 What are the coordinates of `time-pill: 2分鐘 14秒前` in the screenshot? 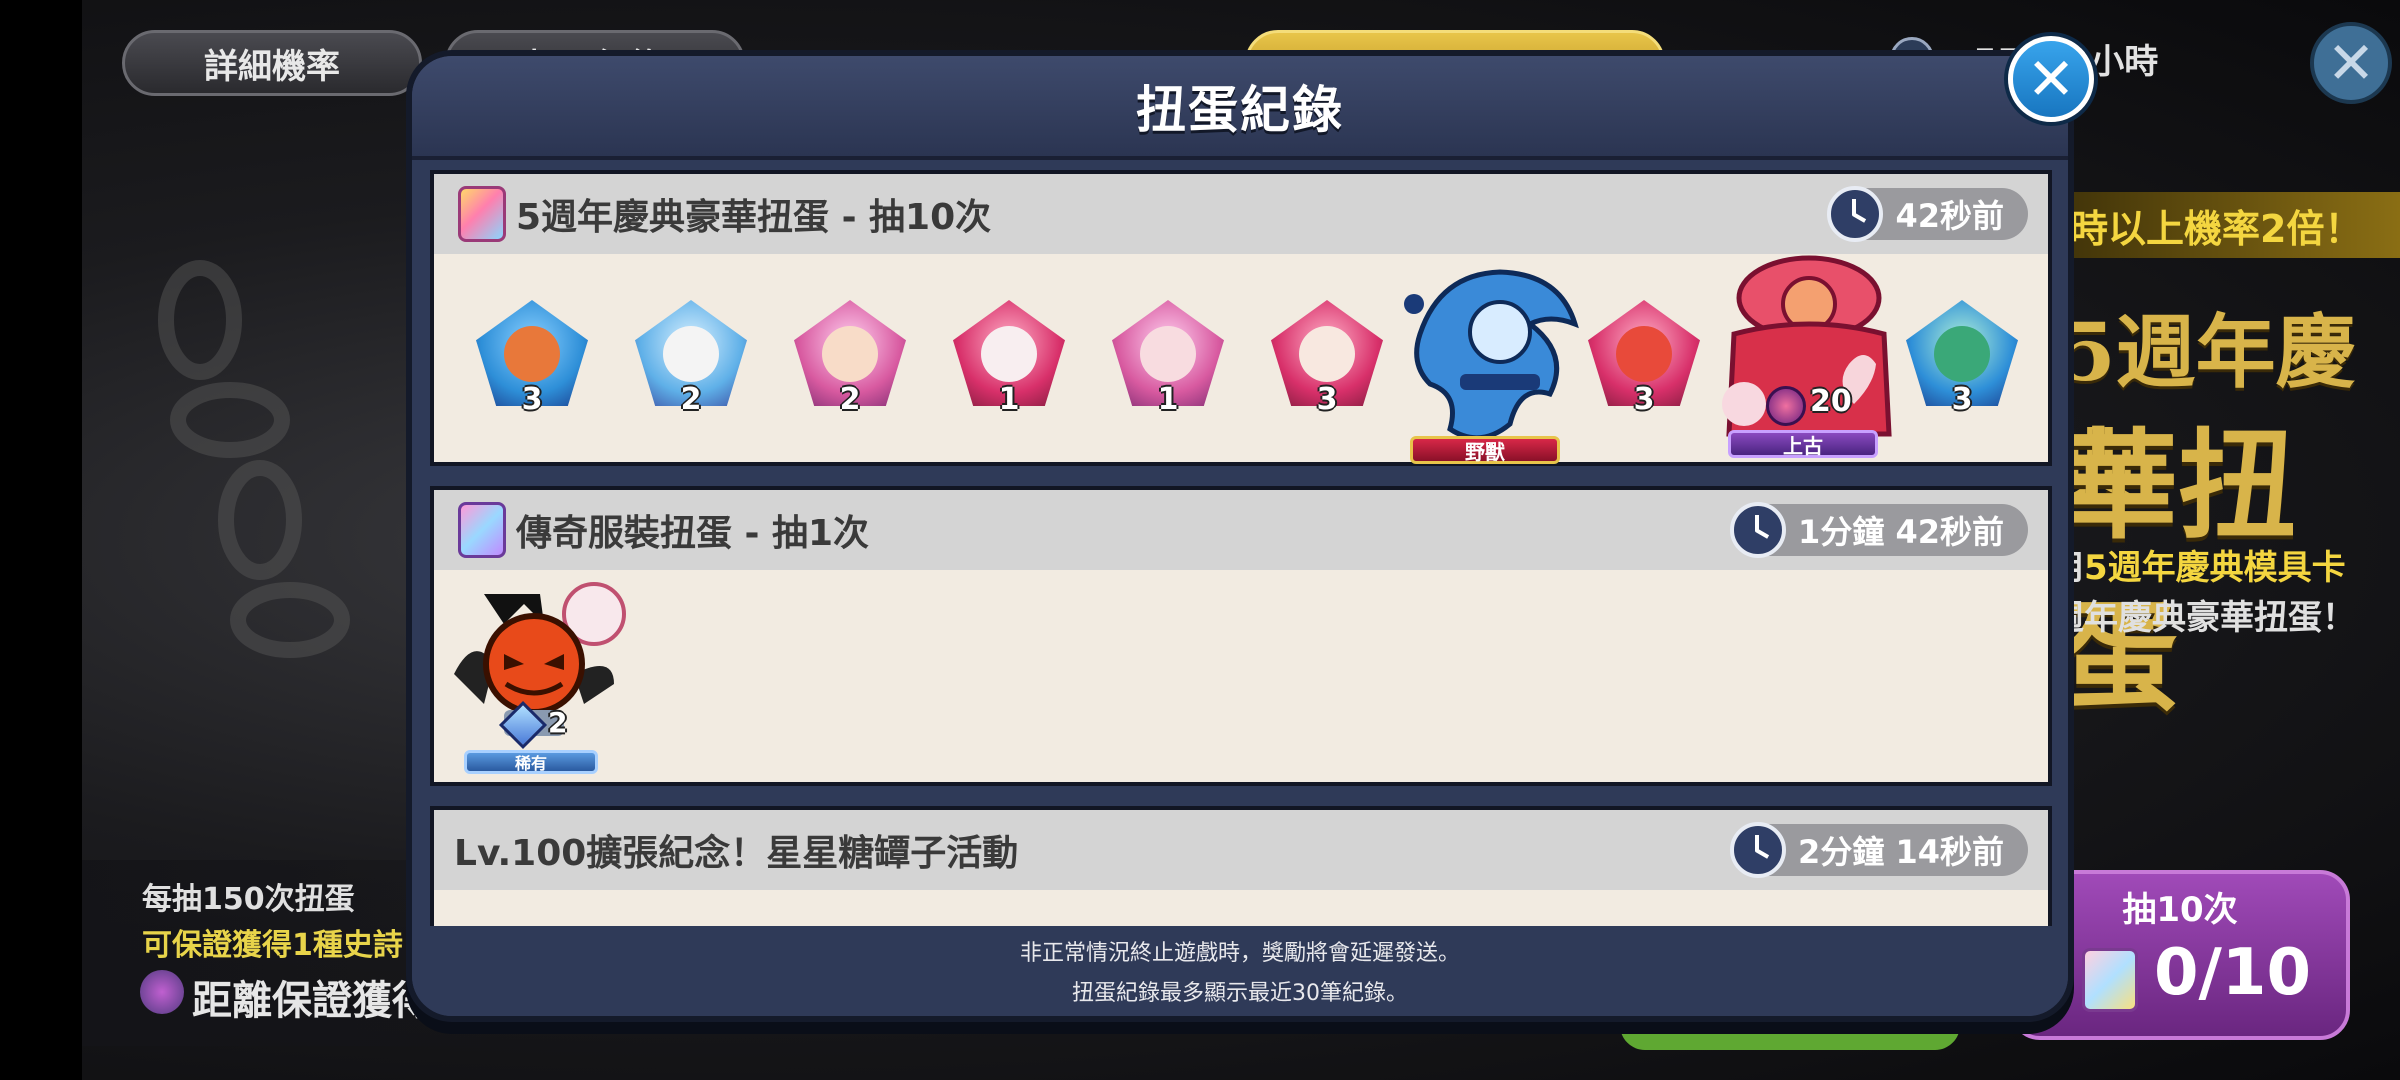 It's located at (1879, 850).